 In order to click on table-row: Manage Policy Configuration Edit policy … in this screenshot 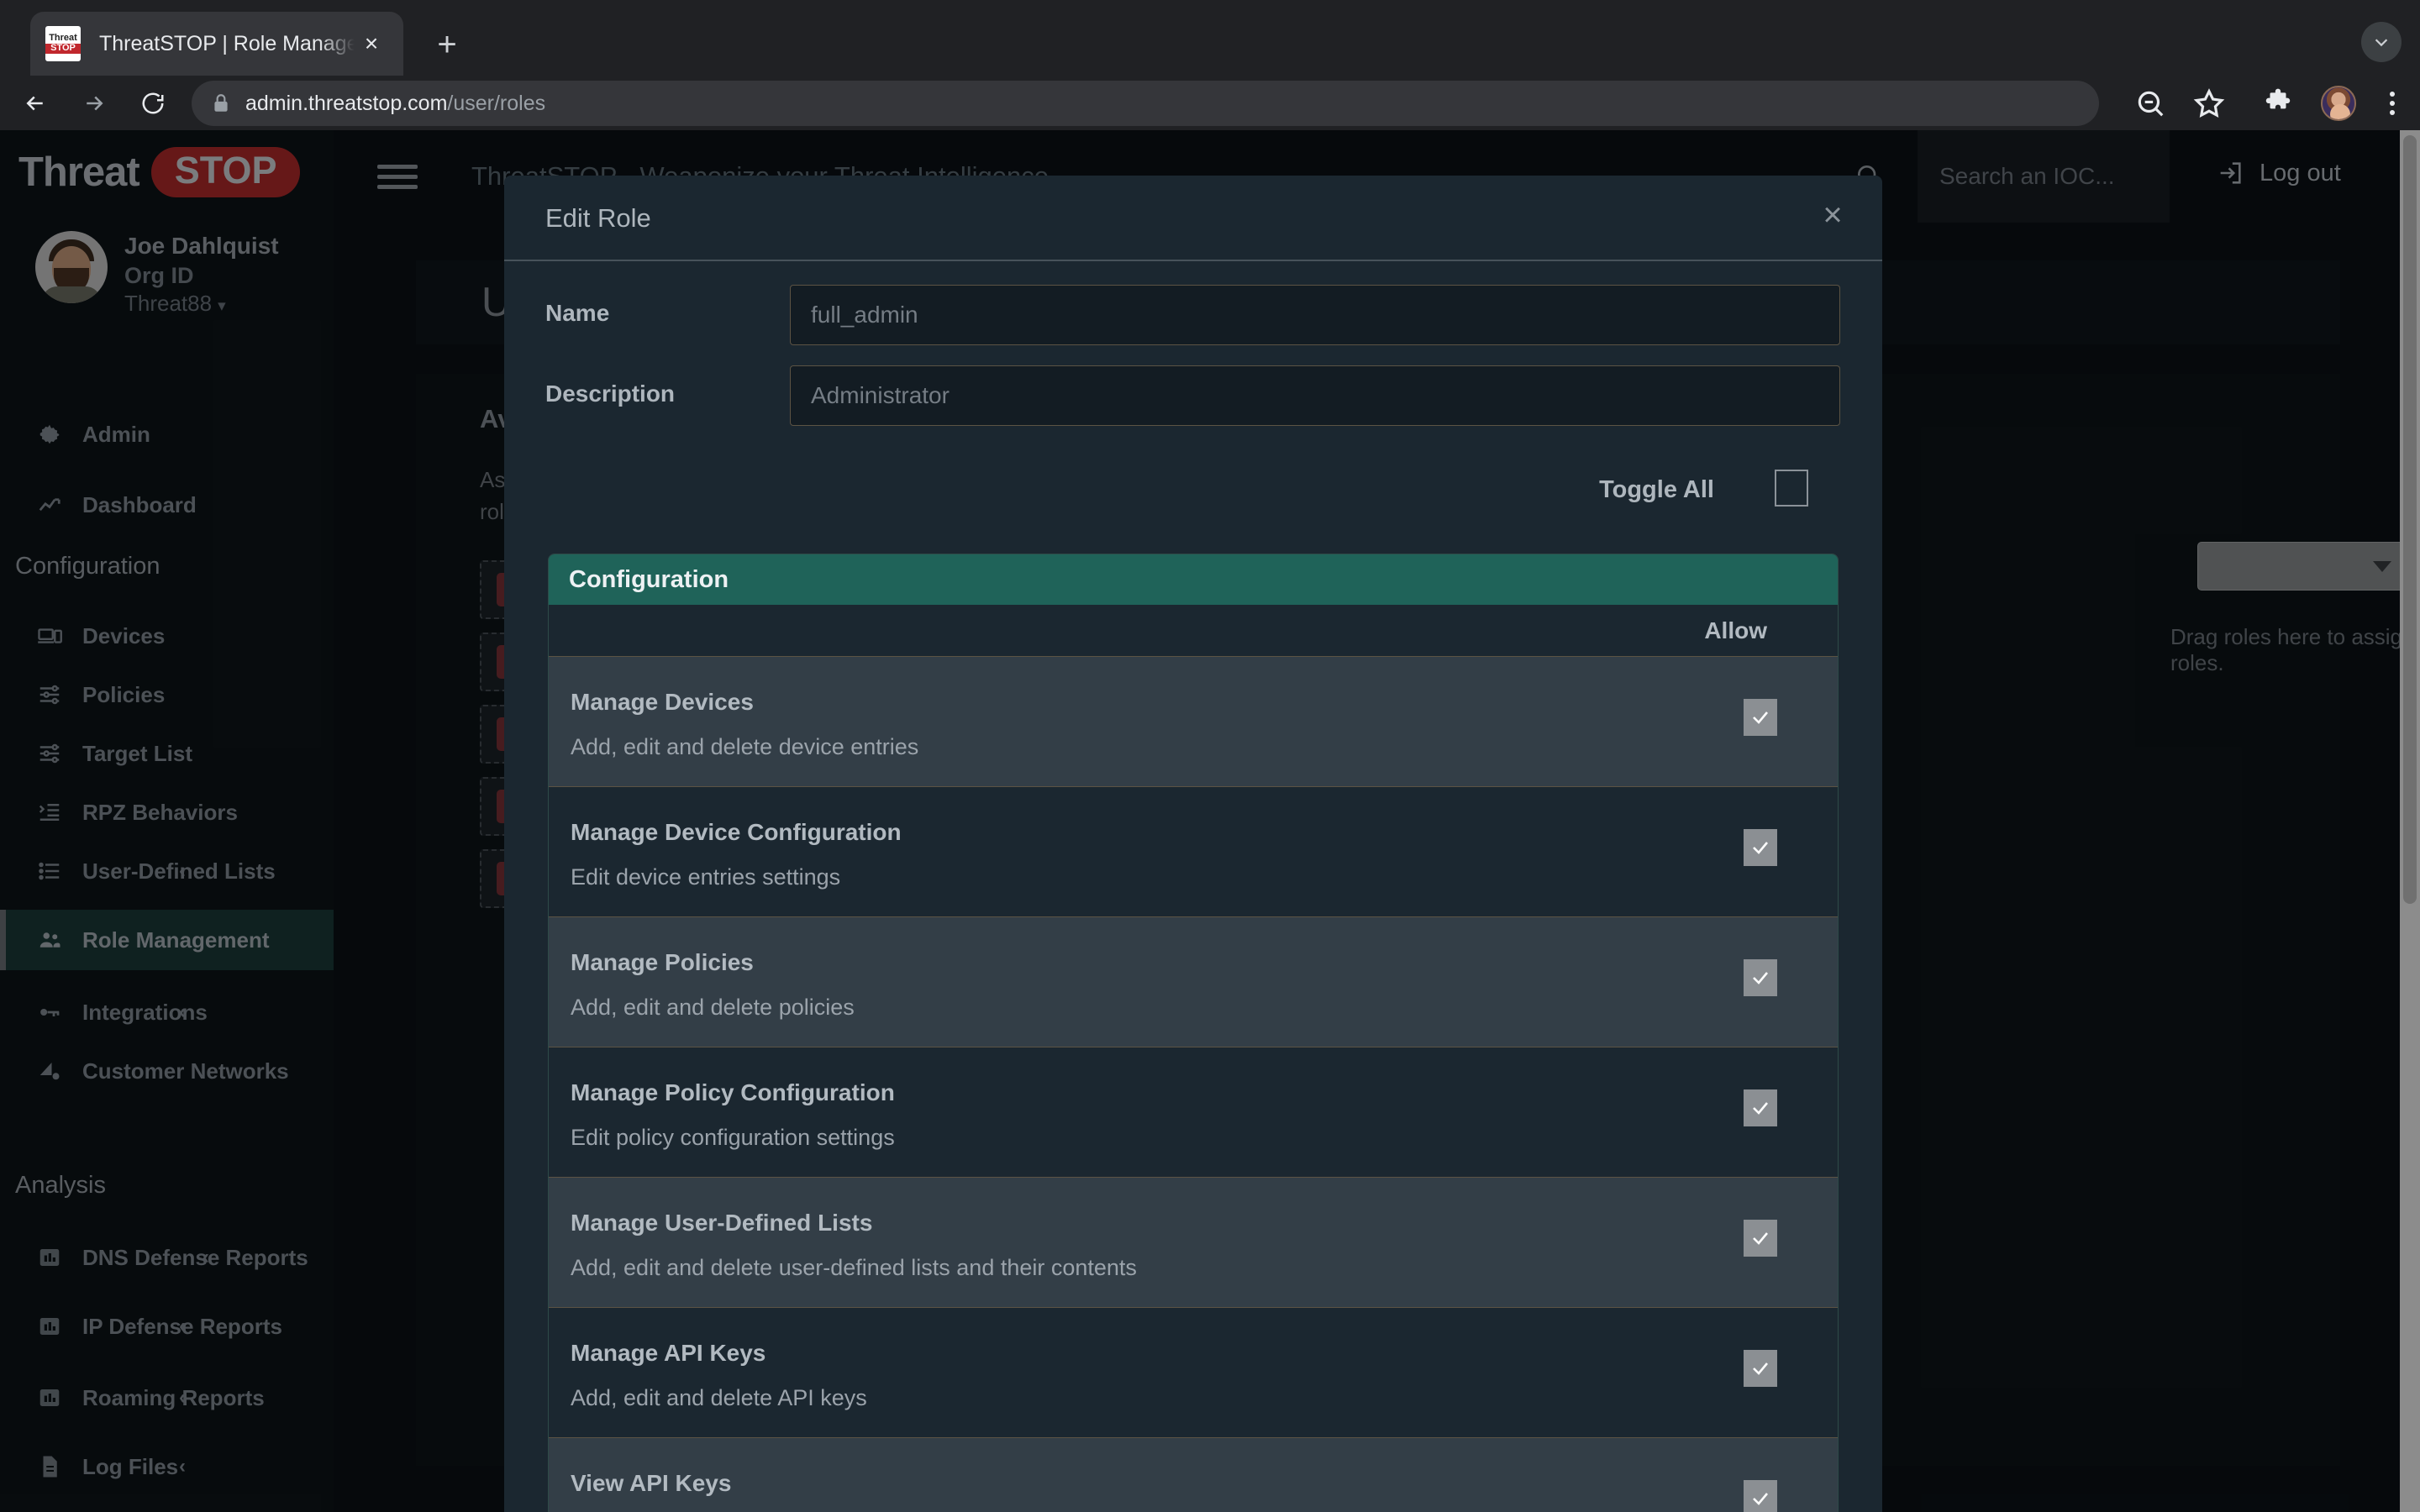, I will do `click(1194, 1112)`.